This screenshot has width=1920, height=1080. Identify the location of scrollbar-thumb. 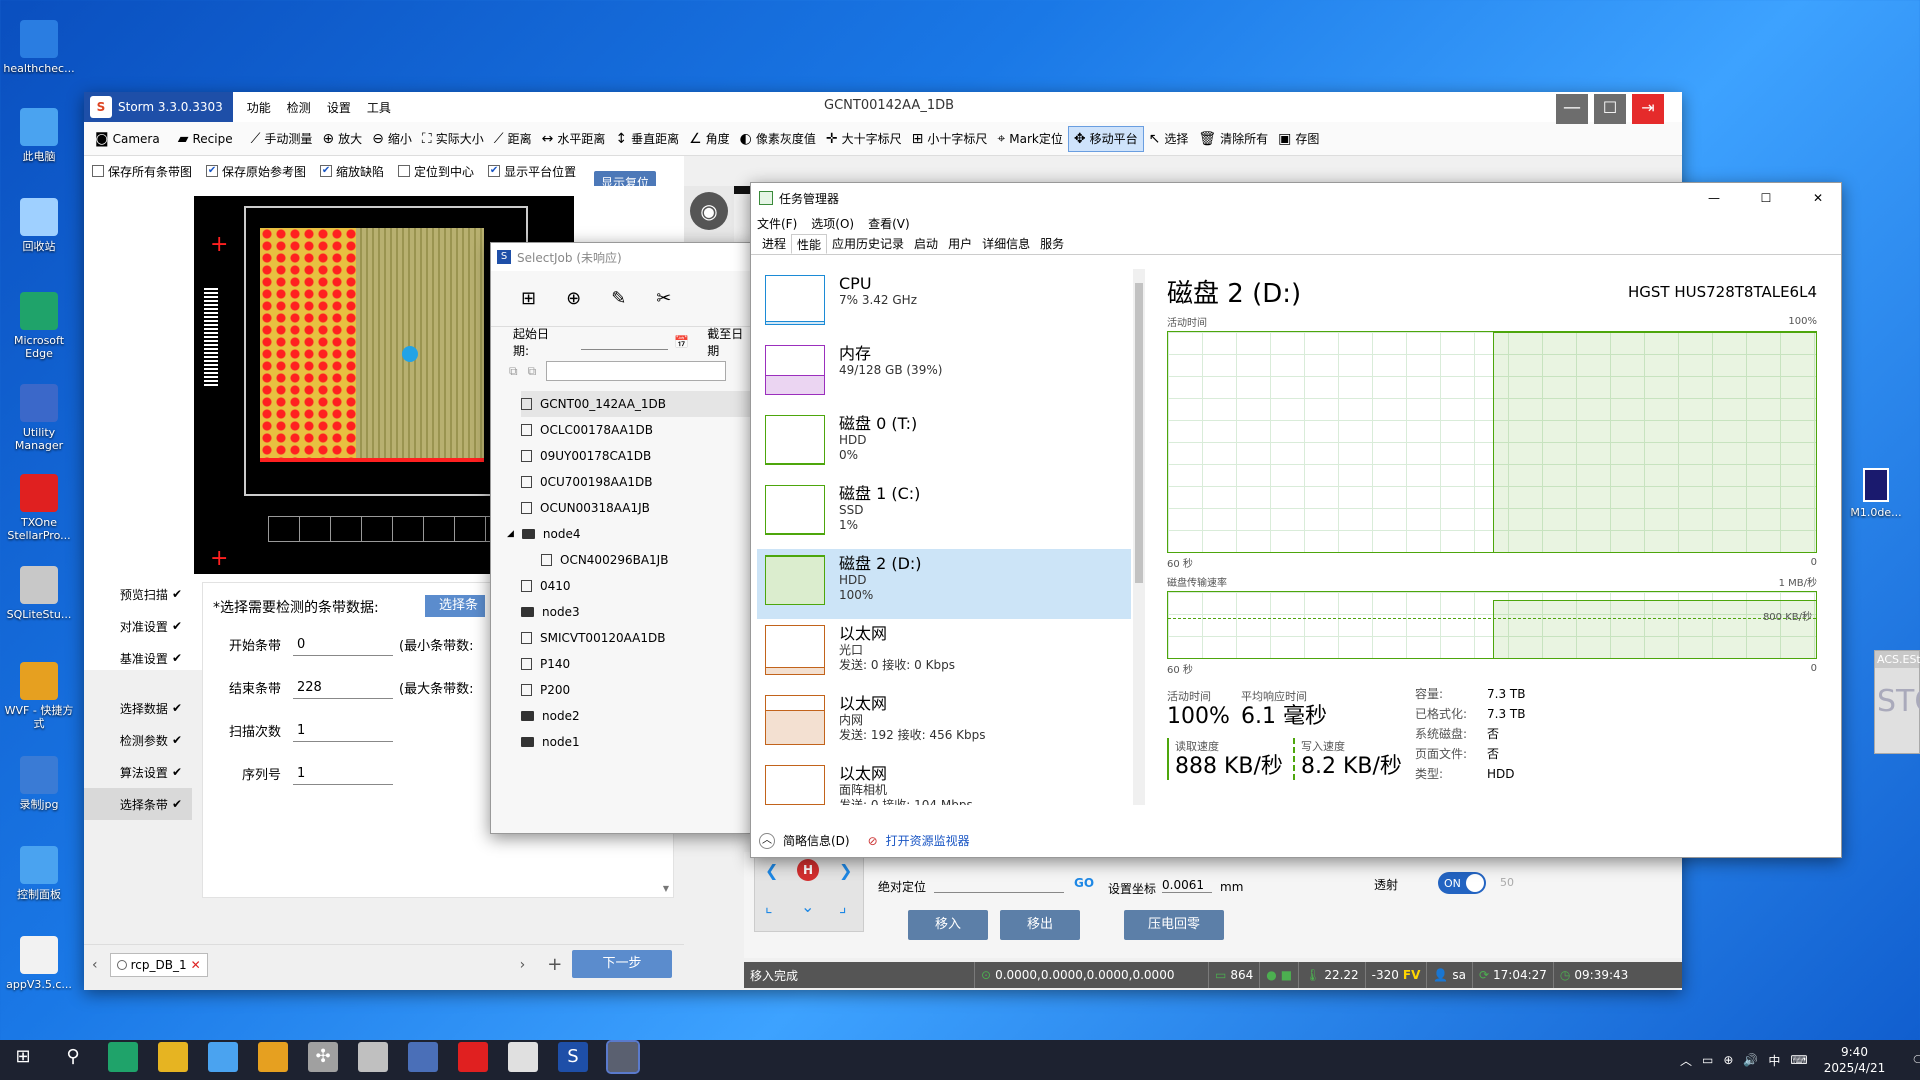
(1139, 433).